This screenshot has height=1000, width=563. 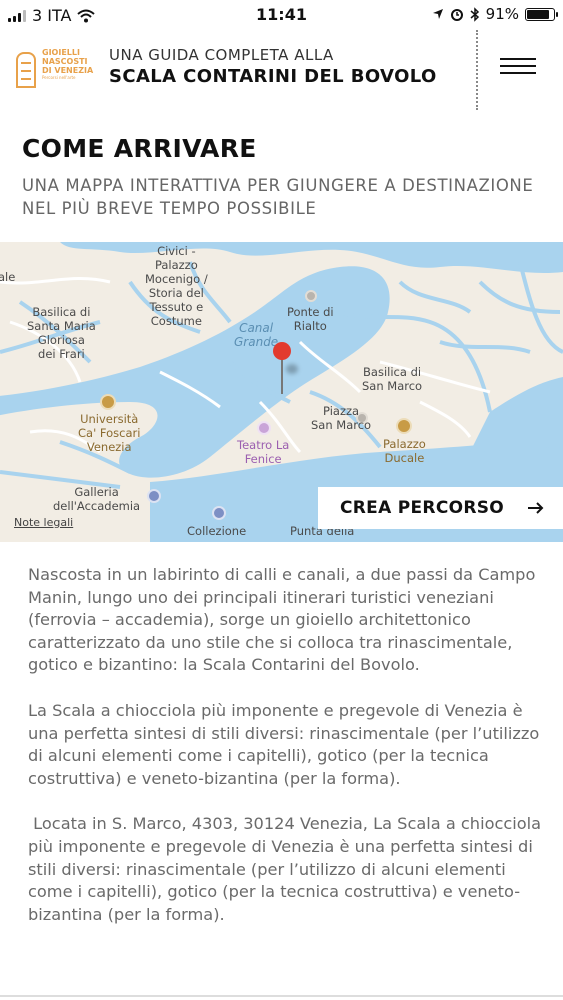 What do you see at coordinates (263, 452) in the screenshot?
I see `map-label-teatro-fenice: Teatro La Fenice` at bounding box center [263, 452].